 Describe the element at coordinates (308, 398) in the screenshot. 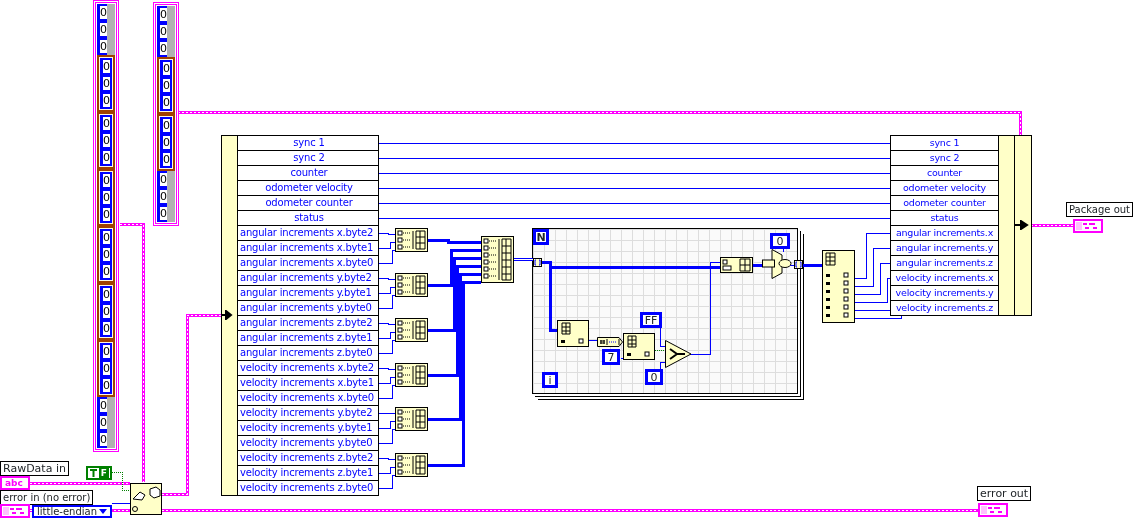

I see `field-label: velocity increments x.byte0` at that location.